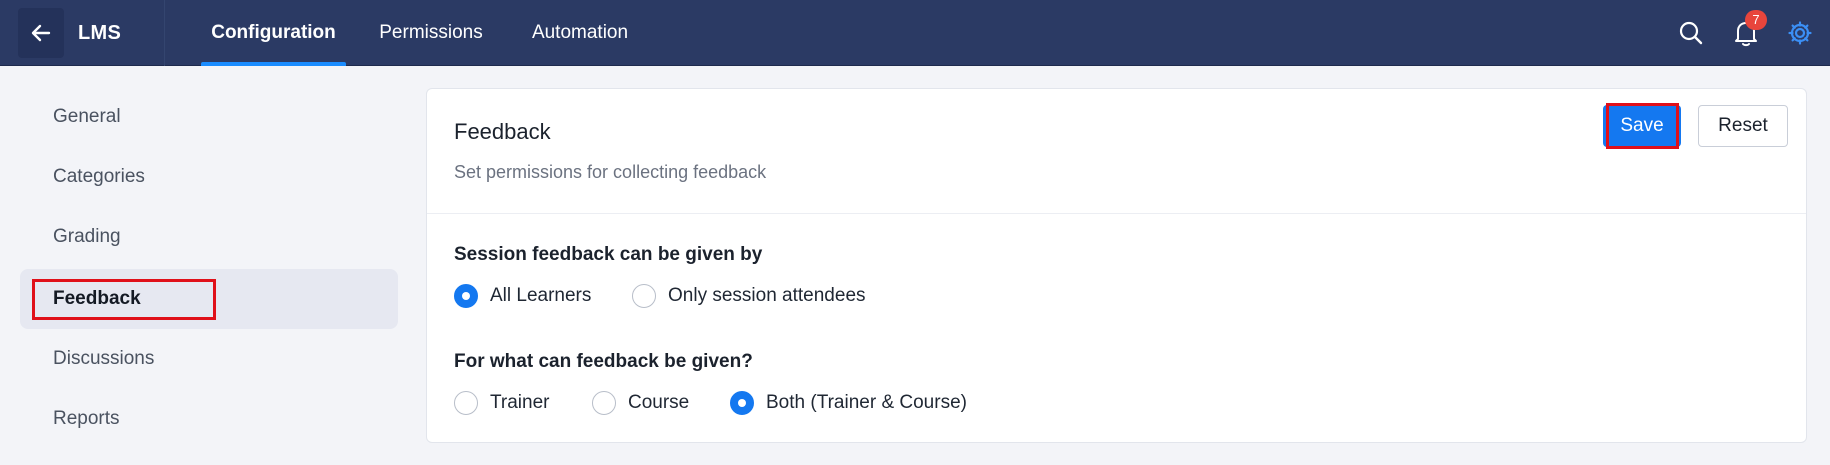  Describe the element at coordinates (97, 298) in the screenshot. I see `sidebar-item-label: Feedback` at that location.